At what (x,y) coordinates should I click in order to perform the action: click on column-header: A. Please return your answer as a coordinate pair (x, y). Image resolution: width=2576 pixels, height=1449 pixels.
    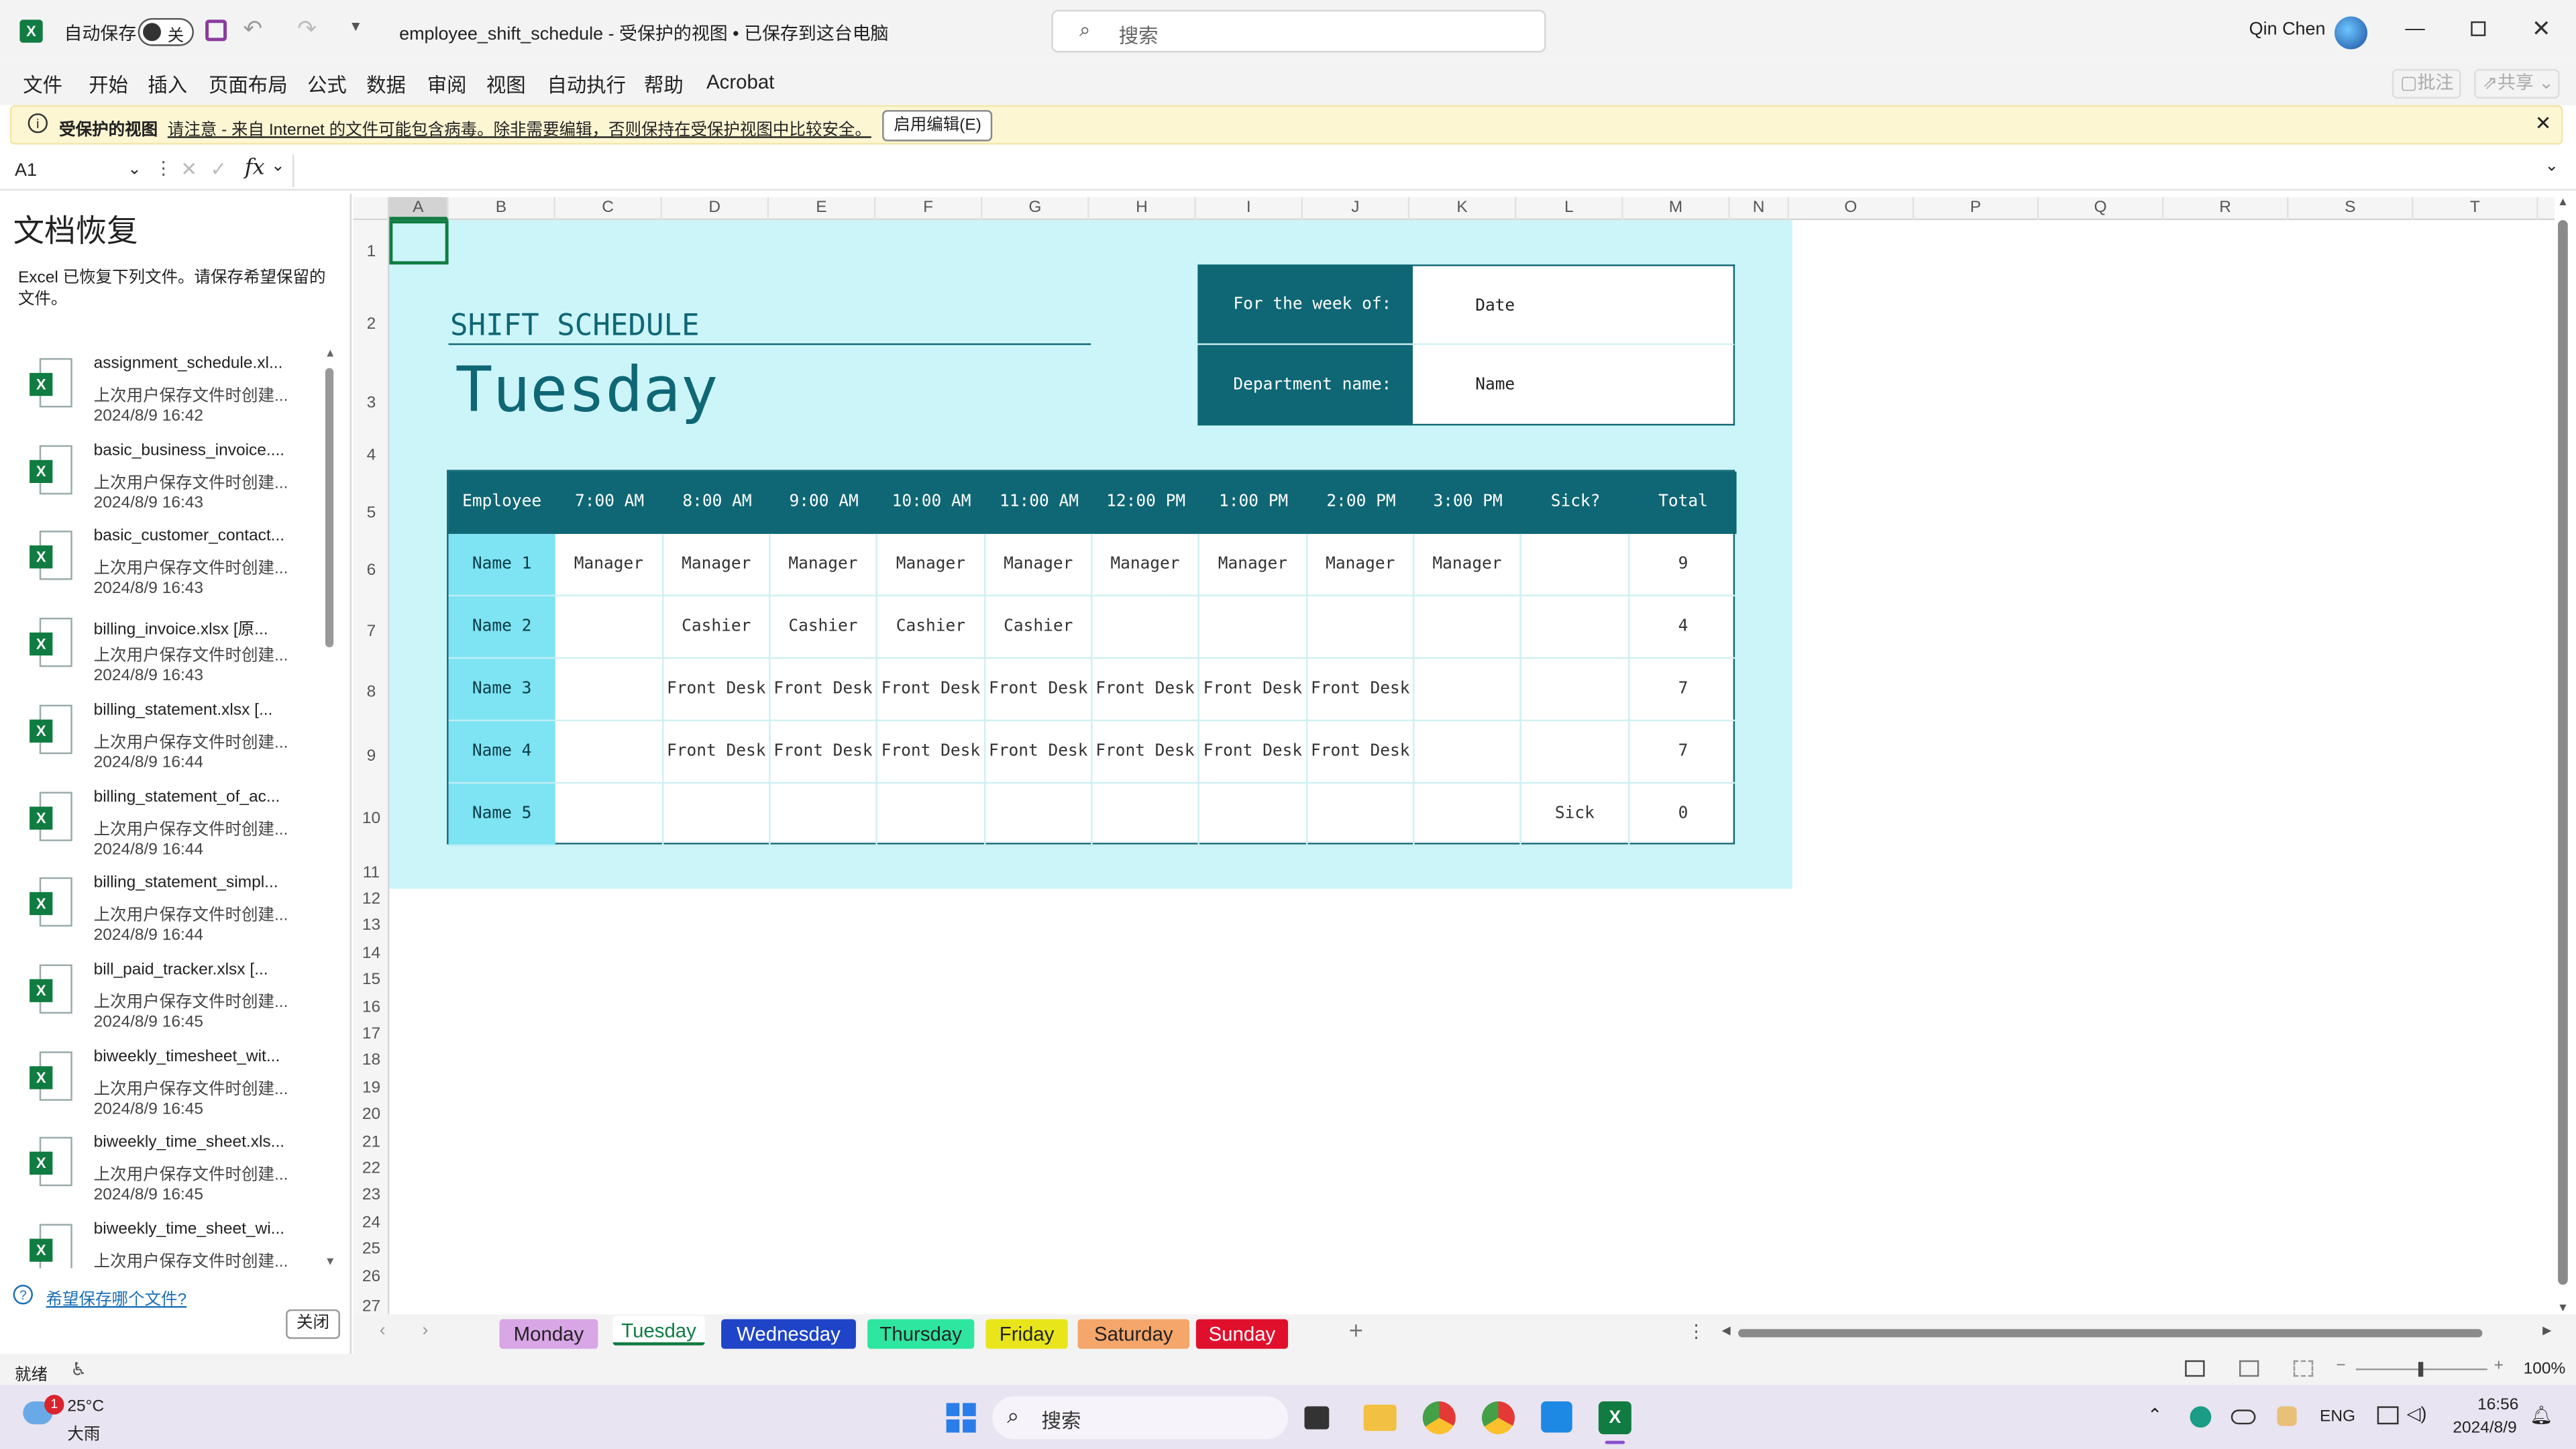
    Looking at the image, I should click on (419, 209).